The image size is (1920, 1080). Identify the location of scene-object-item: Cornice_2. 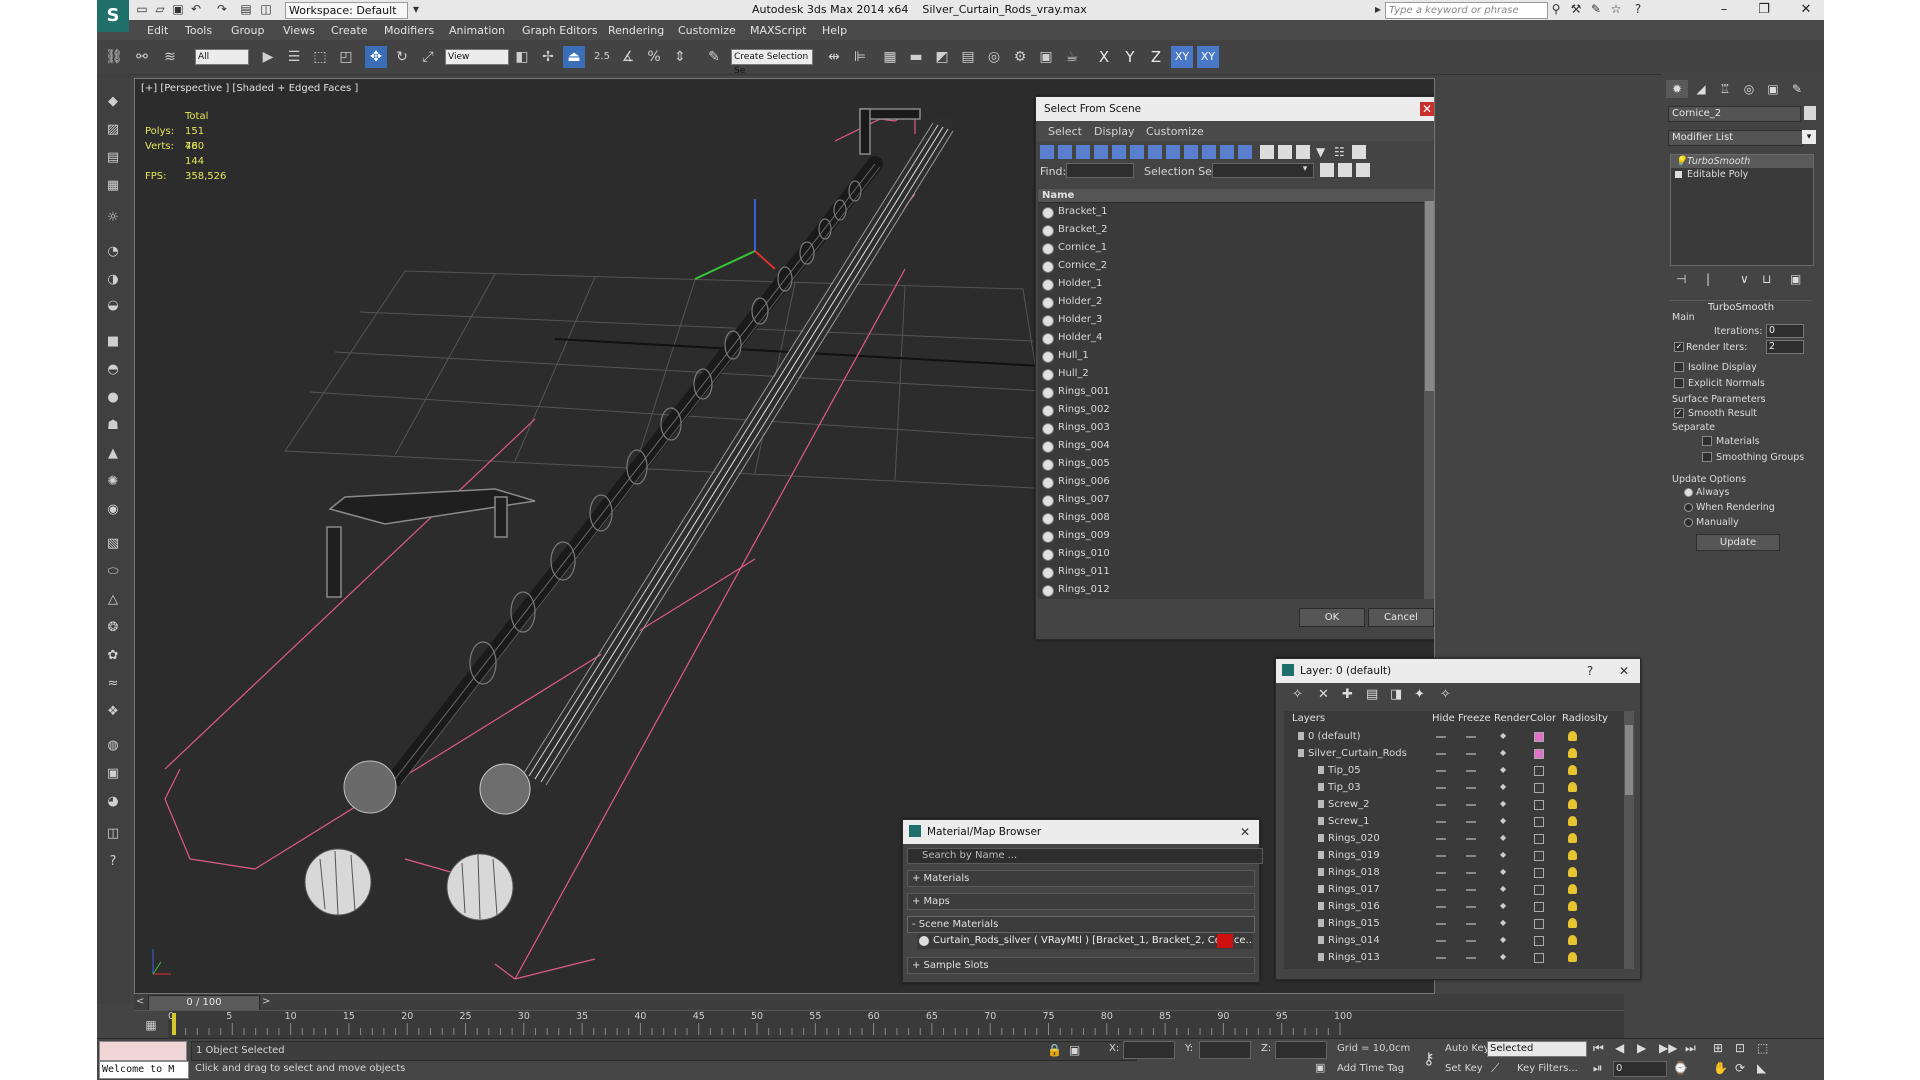
(1236, 266).